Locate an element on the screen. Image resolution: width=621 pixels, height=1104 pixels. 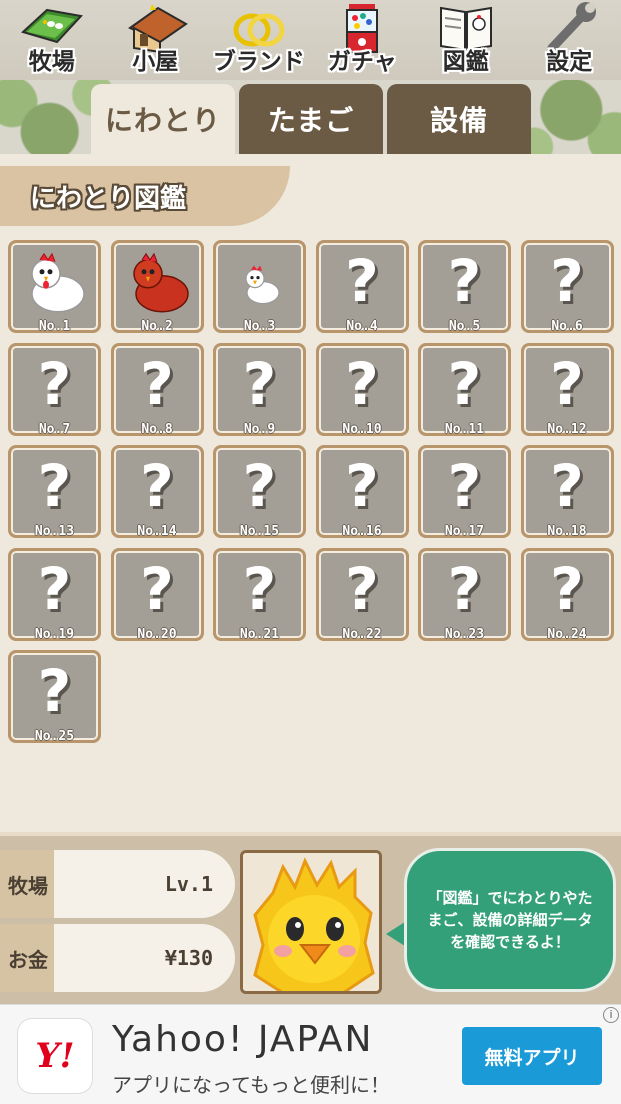
chicken-card: ? No.22 is located at coordinates (362, 594).